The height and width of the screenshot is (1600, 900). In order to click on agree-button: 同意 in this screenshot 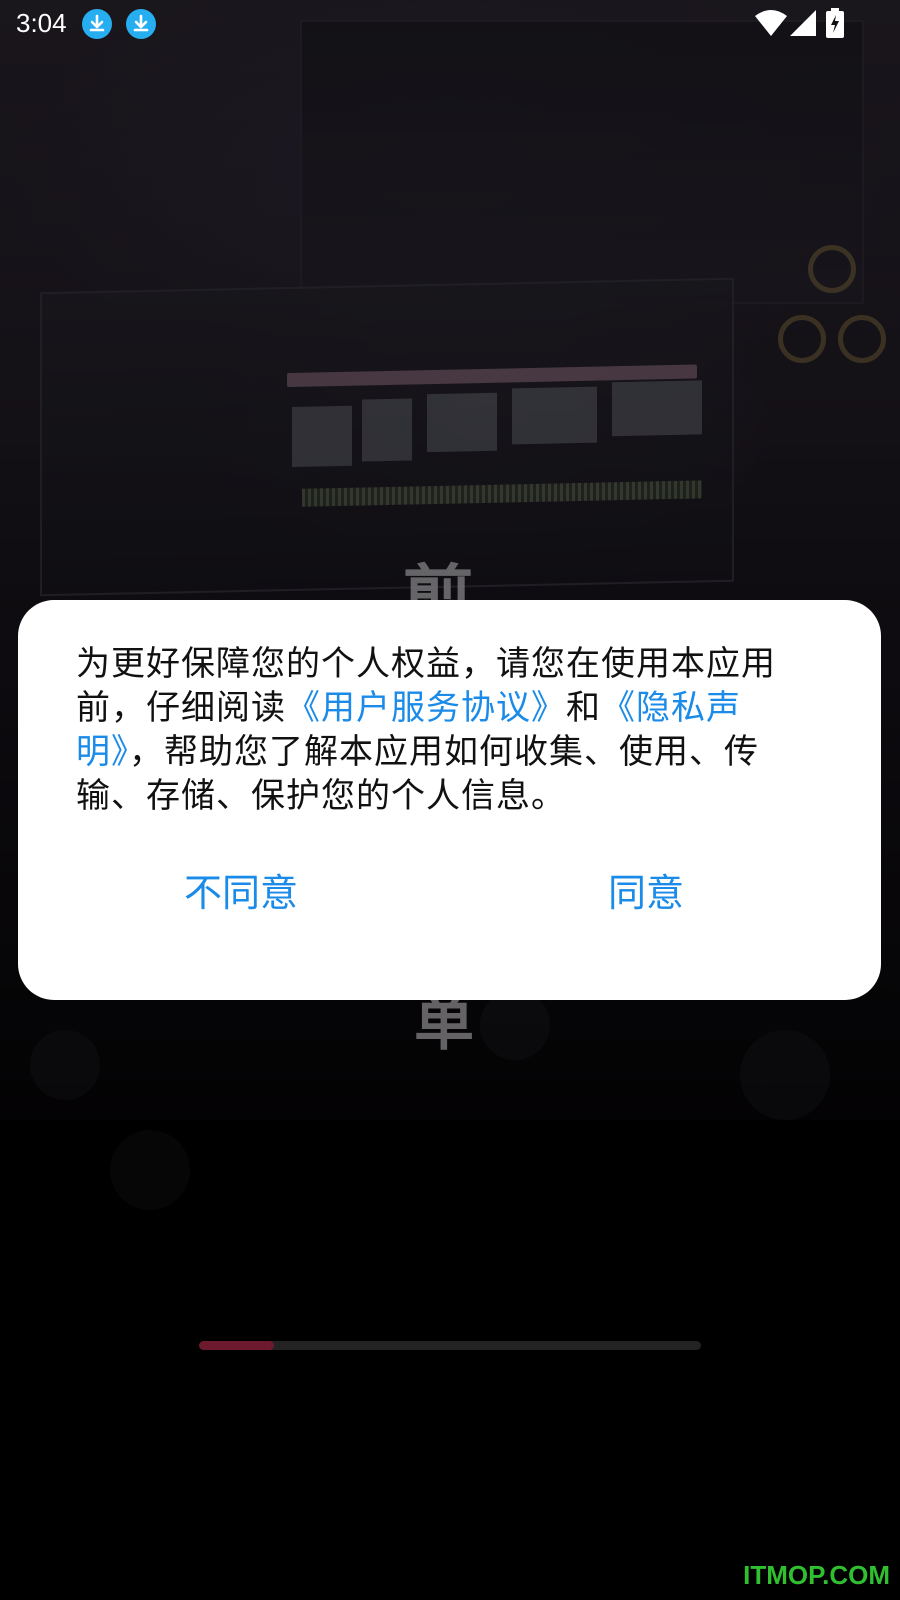, I will do `click(646, 893)`.